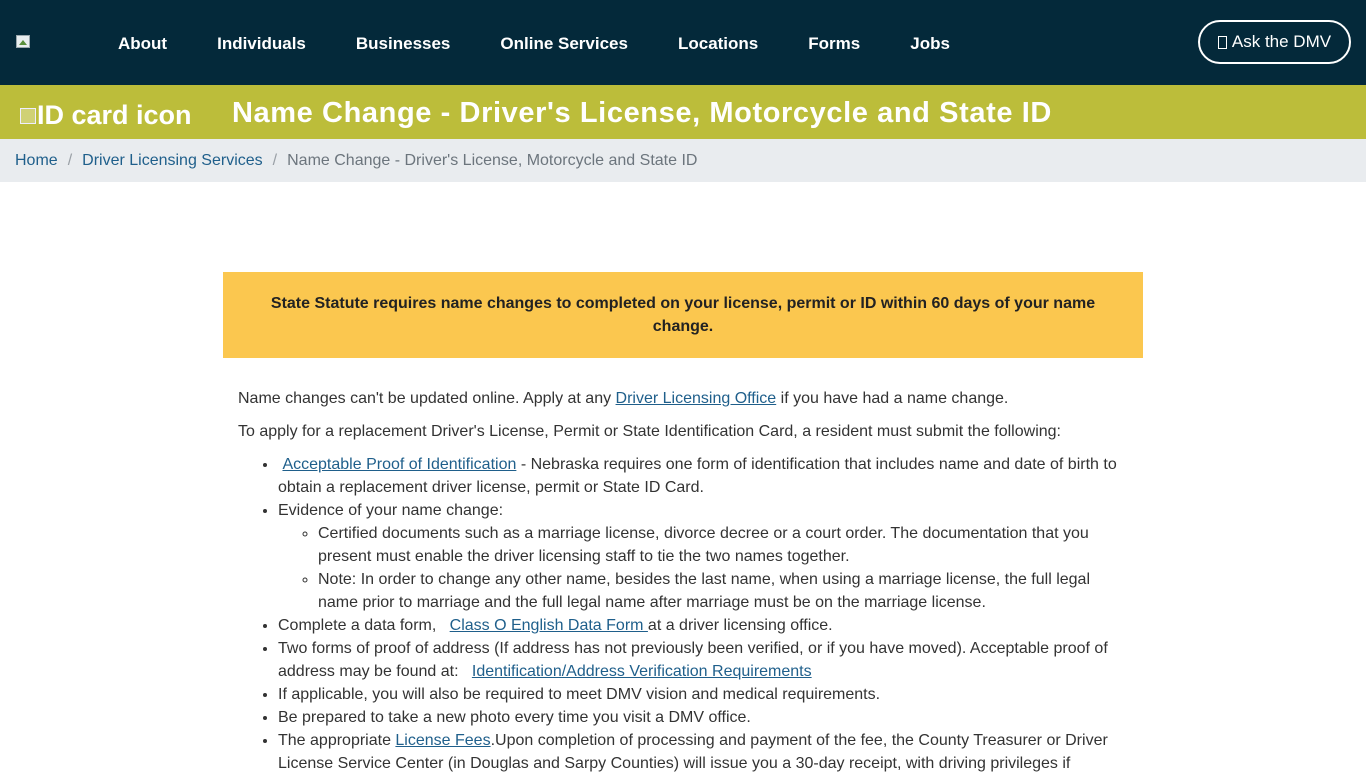 The image size is (1366, 775). I want to click on nav-individuals: Individuals, so click(261, 44).